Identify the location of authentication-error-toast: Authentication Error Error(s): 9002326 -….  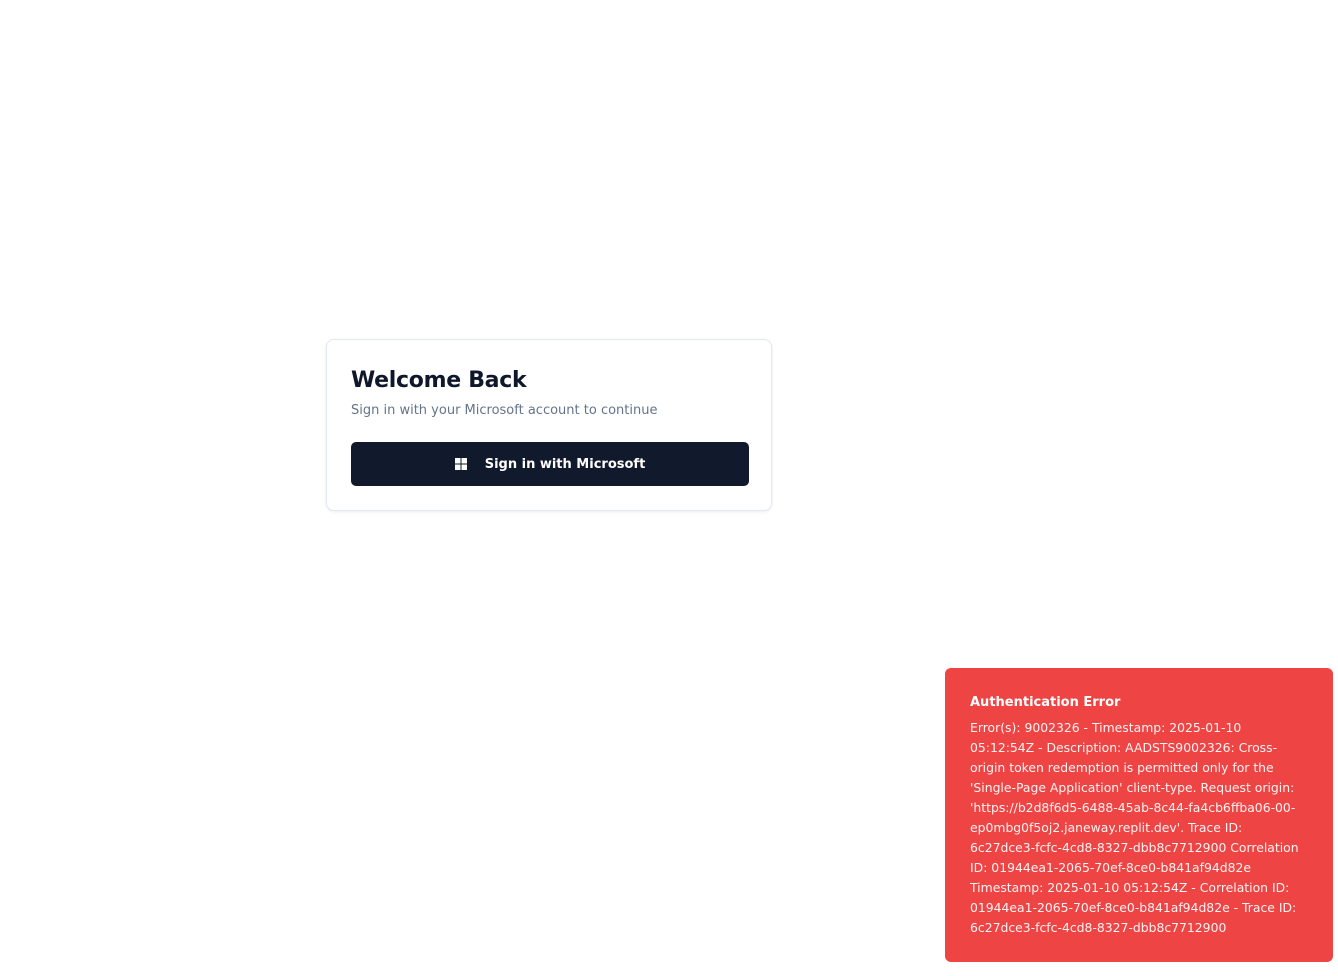
(1139, 815).